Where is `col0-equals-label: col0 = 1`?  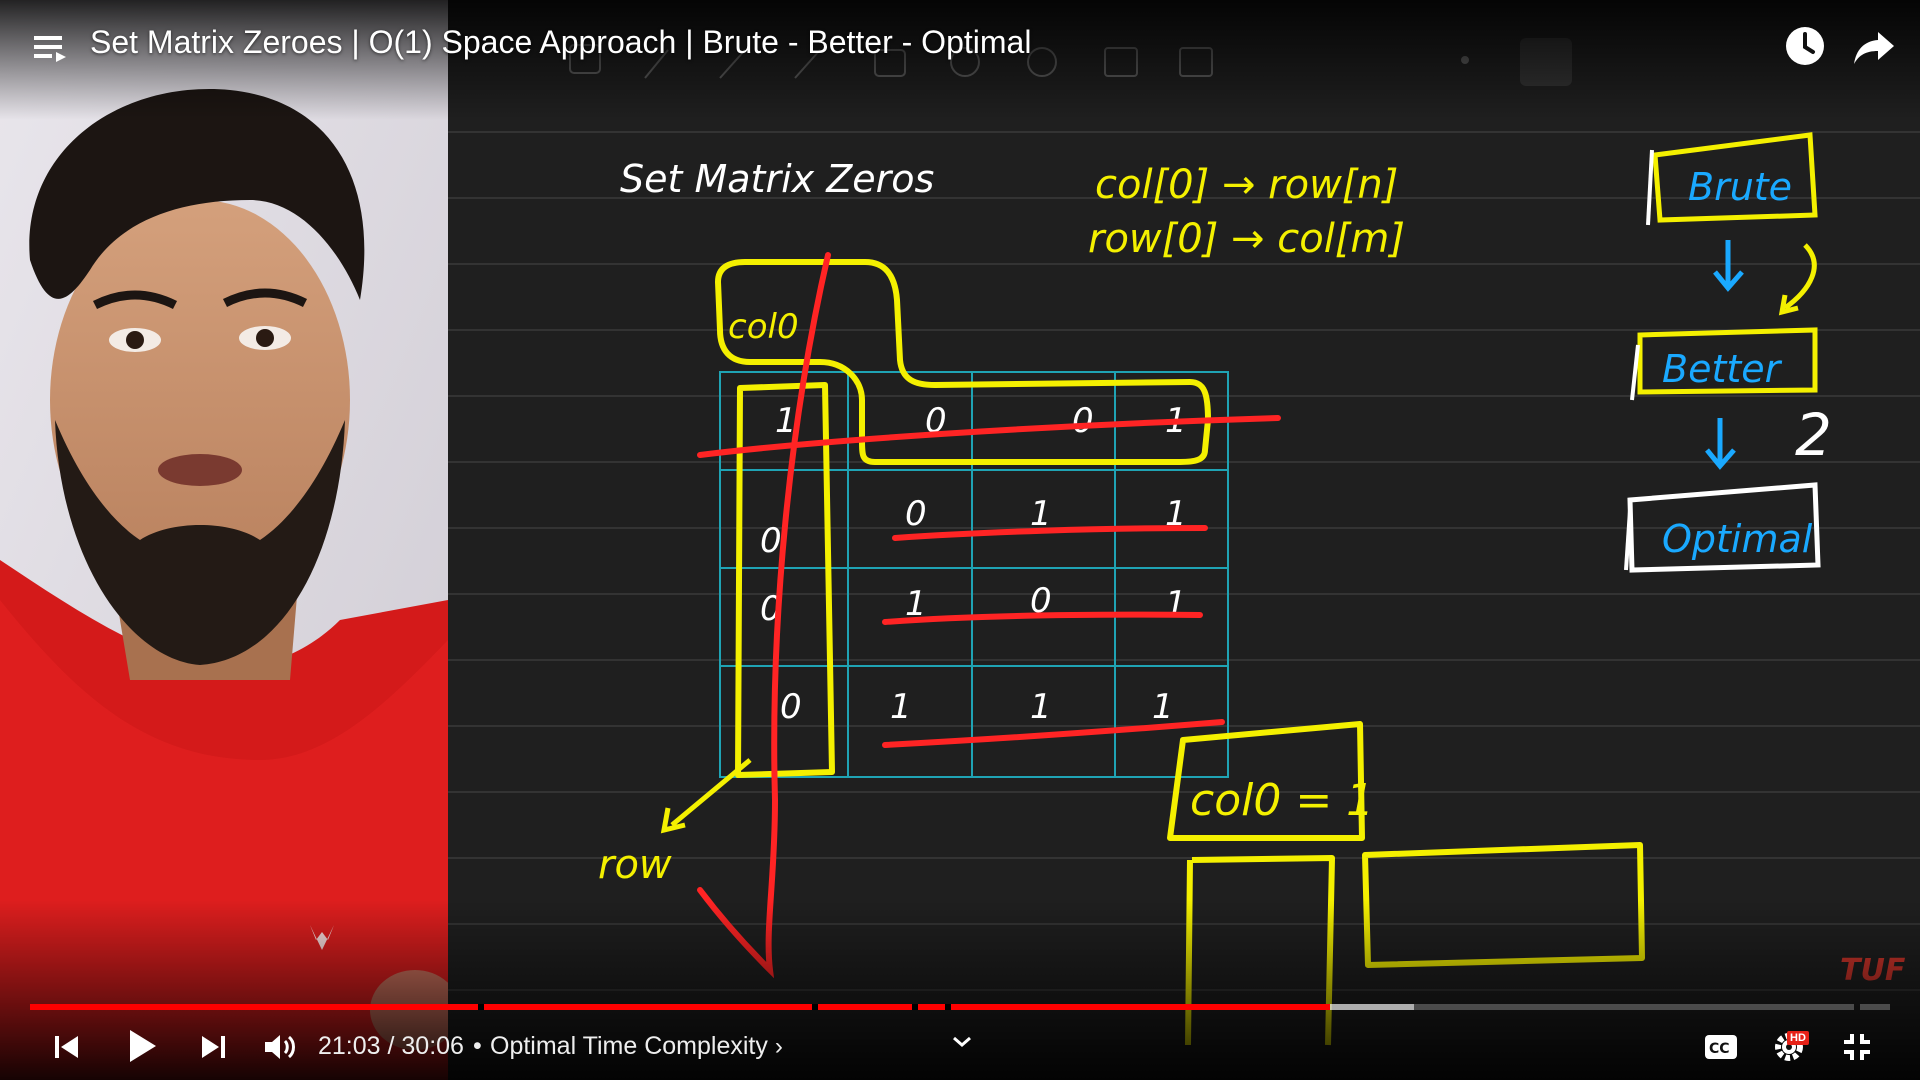
col0-equals-label: col0 = 1 is located at coordinates (1282, 800).